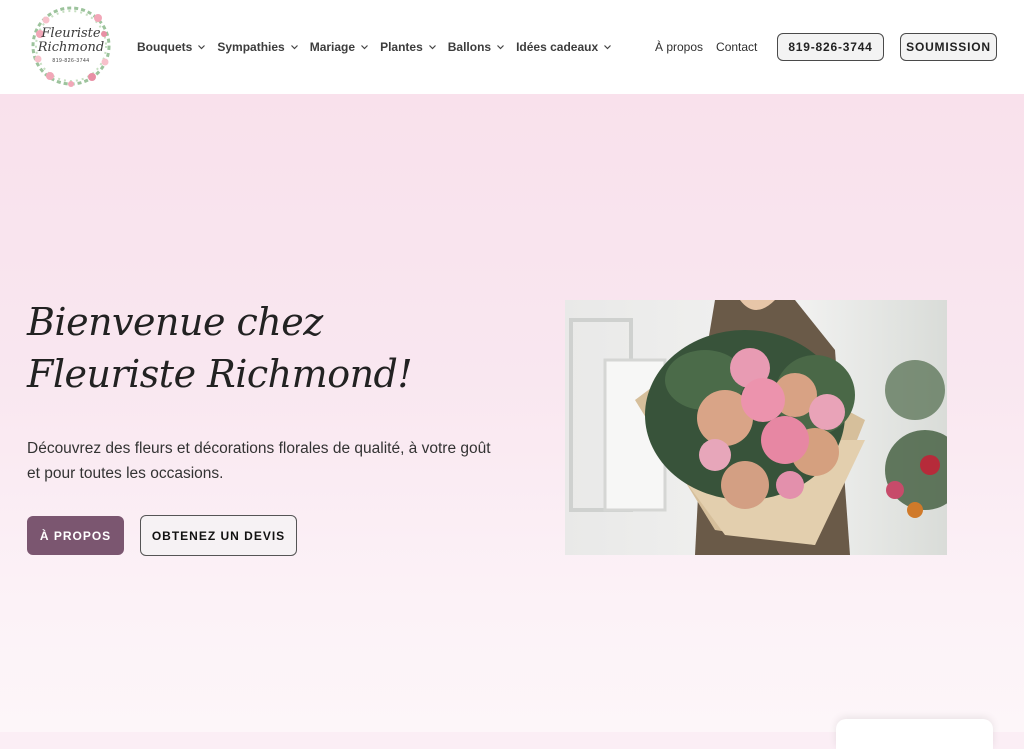 The width and height of the screenshot is (1024, 749). What do you see at coordinates (165, 47) in the screenshot?
I see `nav-item-label: Bouquets` at bounding box center [165, 47].